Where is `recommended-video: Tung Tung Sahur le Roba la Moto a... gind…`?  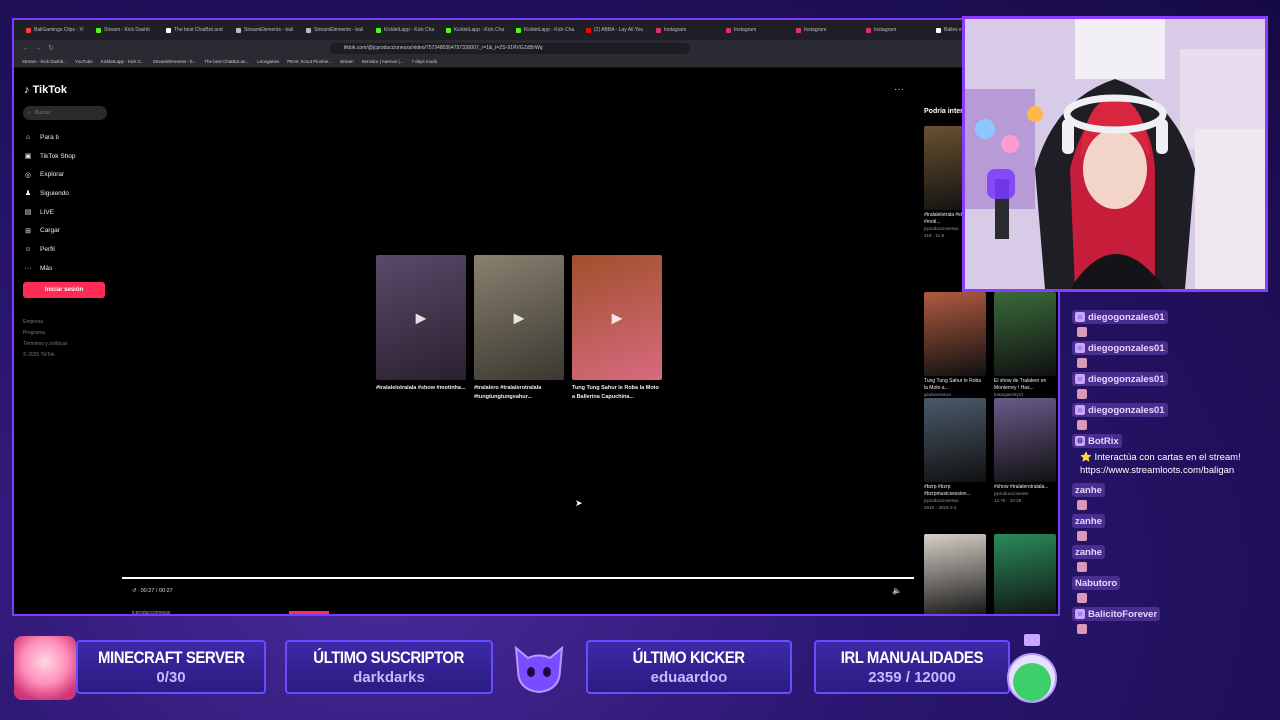
recommended-video: Tung Tung Sahur le Roba la Moto a... gind… is located at coordinates (955, 348).